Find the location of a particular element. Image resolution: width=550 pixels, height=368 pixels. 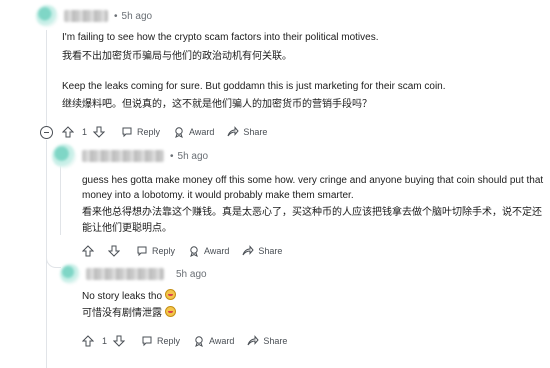

thread-line-nested is located at coordinates (60, 200).